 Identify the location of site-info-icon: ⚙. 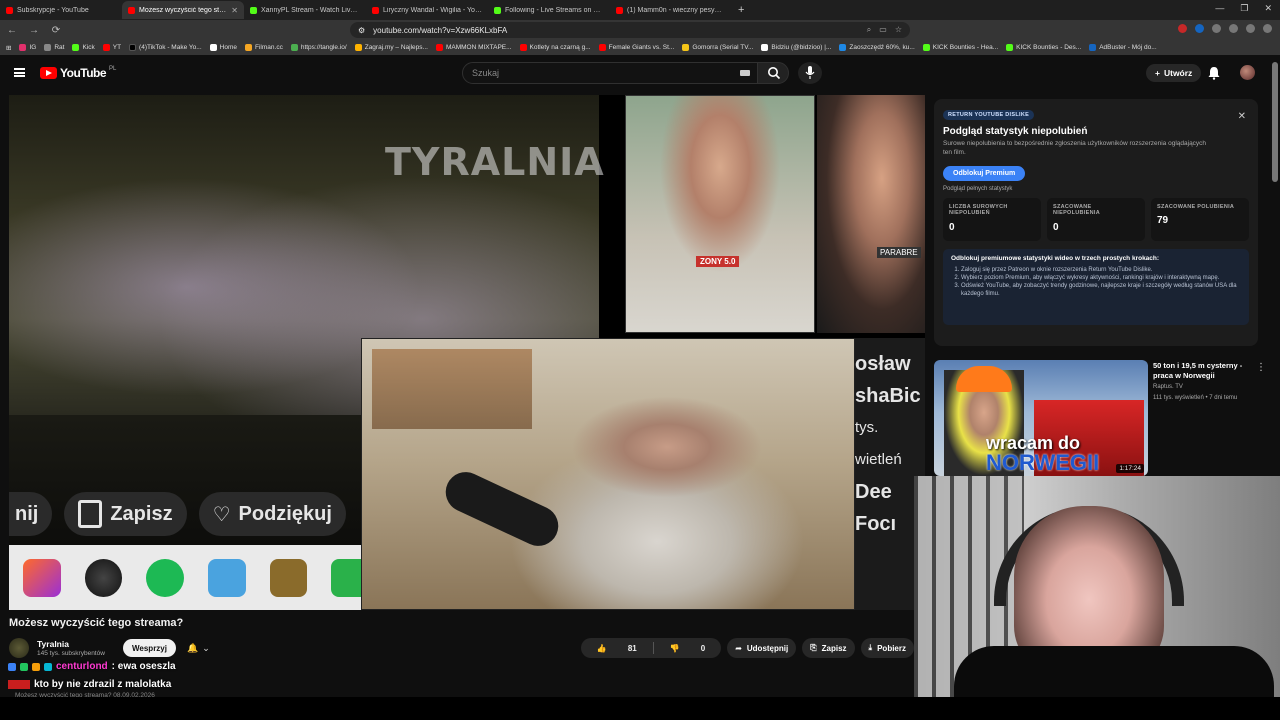
(361, 30).